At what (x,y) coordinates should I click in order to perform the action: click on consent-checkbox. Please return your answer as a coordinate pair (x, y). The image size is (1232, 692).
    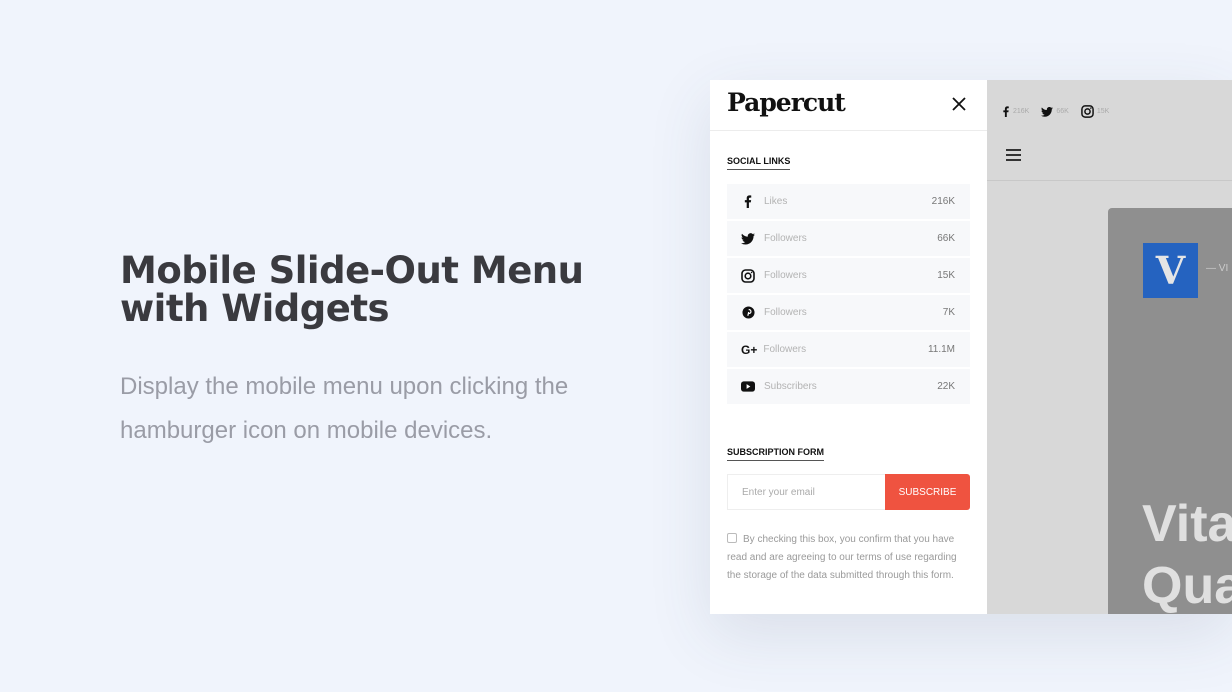
    Looking at the image, I should click on (732, 538).